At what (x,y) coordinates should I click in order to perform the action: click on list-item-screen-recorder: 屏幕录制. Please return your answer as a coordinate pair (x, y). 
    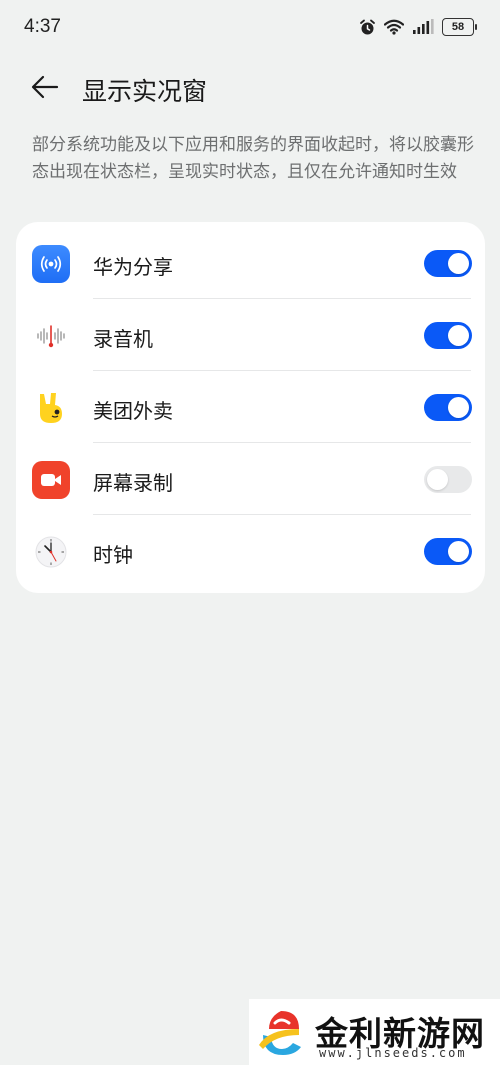
    Looking at the image, I should click on (250, 479).